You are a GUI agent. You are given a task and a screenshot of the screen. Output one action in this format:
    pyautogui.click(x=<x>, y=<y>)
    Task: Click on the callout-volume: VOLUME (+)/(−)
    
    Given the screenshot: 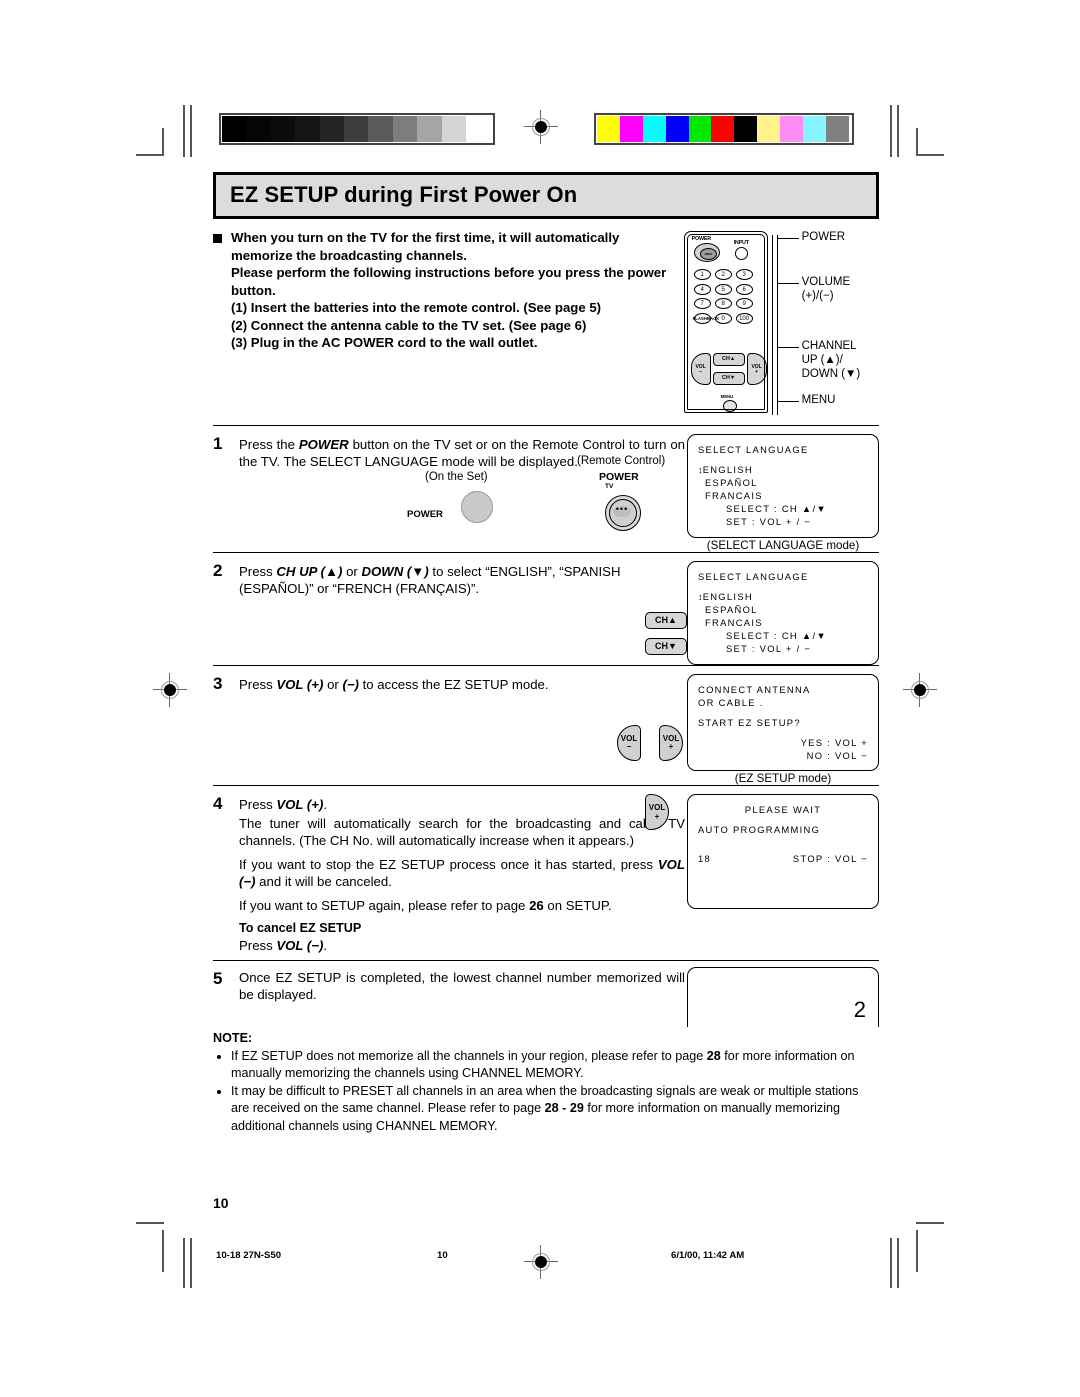 What is the action you would take?
    pyautogui.click(x=826, y=289)
    